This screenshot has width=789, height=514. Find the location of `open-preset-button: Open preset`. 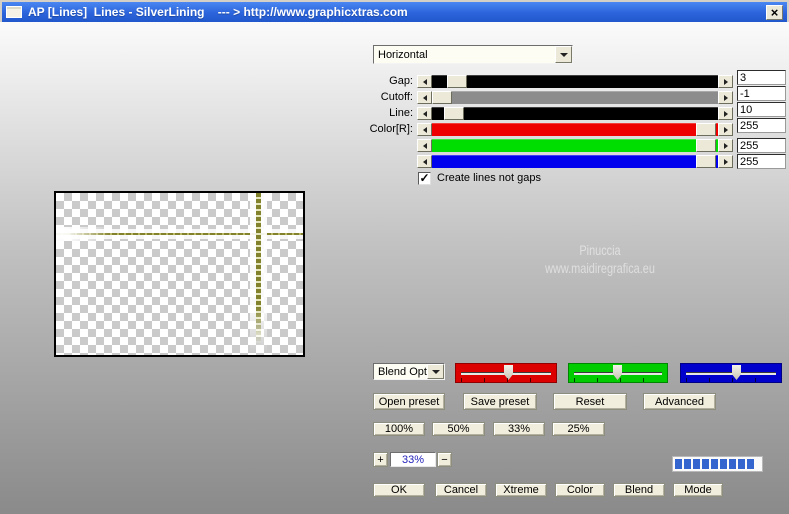

open-preset-button: Open preset is located at coordinates (409, 401).